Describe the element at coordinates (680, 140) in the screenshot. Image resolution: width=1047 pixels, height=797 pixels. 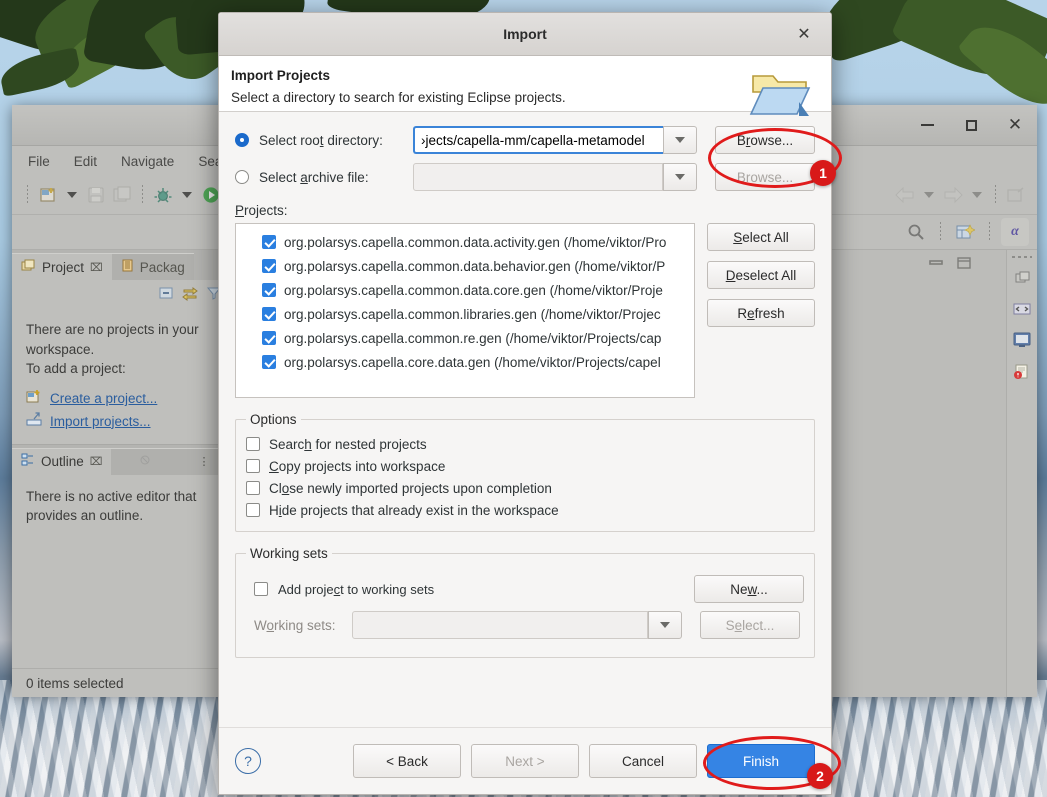
I see `root-directory-dropdown-button` at that location.